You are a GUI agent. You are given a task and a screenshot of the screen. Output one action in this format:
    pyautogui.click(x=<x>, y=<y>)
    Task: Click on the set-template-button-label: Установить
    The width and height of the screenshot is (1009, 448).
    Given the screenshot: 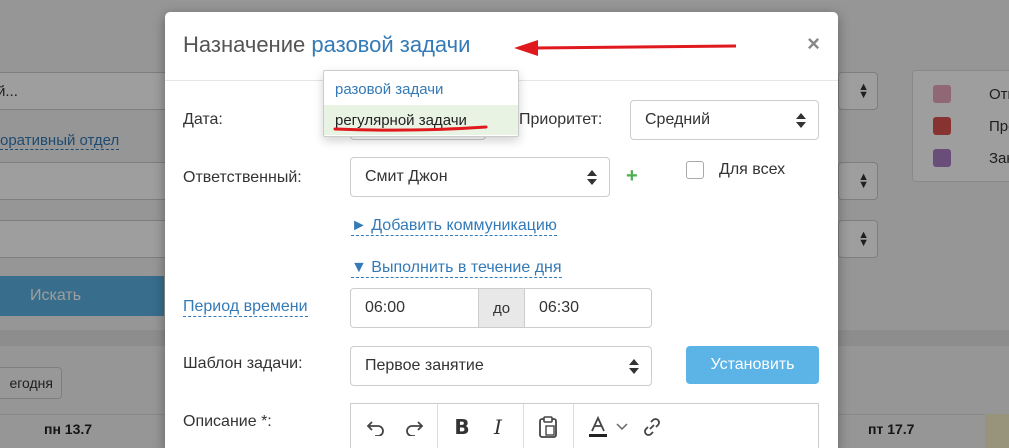 What is the action you would take?
    pyautogui.click(x=752, y=364)
    